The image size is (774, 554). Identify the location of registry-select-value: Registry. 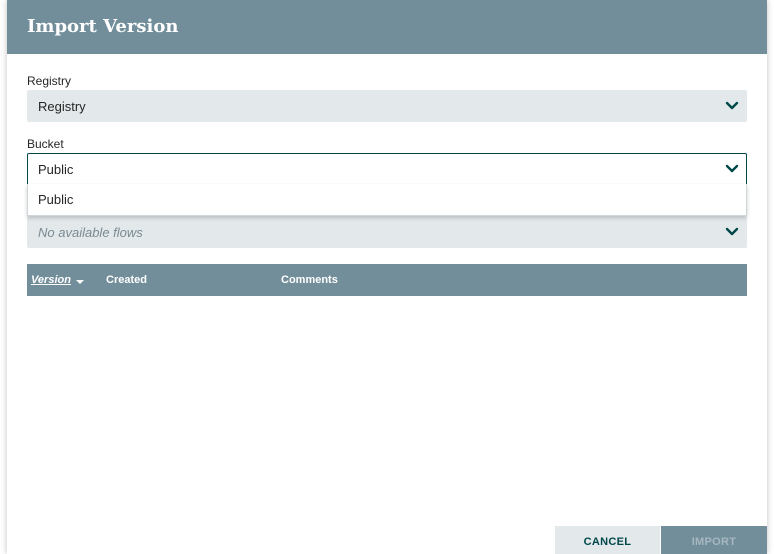
(62, 106).